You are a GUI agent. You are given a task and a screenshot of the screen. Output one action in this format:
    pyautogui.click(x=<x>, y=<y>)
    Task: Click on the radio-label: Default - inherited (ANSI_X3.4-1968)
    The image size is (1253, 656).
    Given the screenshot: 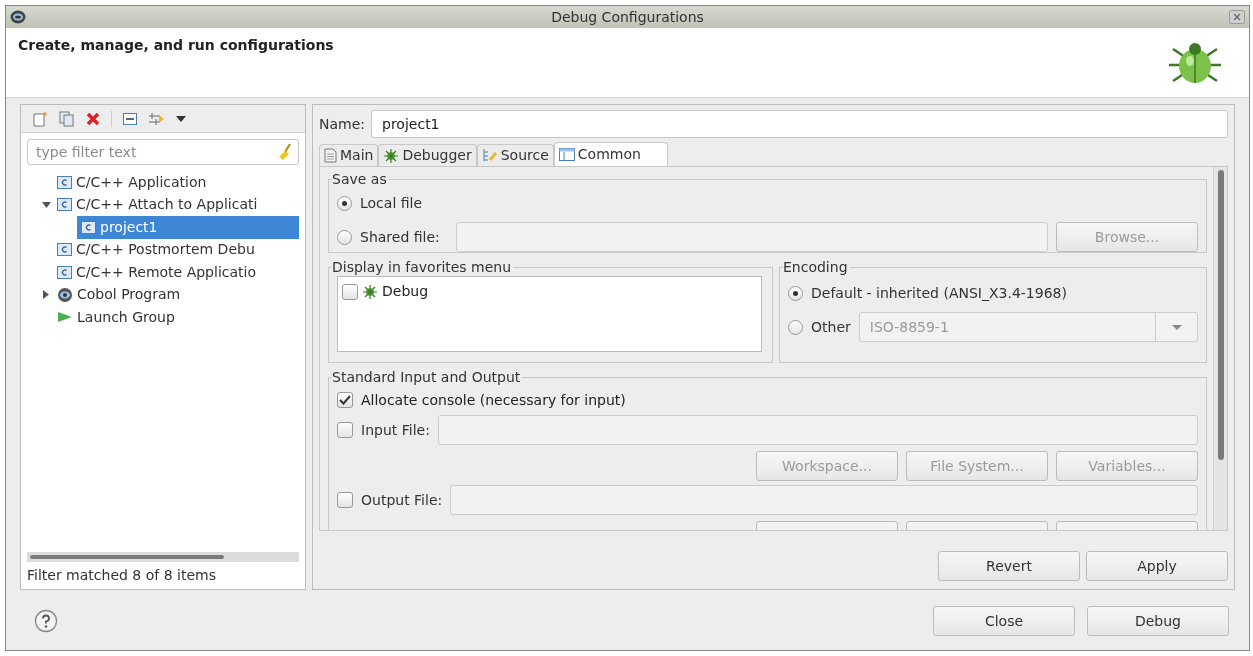 What is the action you would take?
    pyautogui.click(x=939, y=293)
    